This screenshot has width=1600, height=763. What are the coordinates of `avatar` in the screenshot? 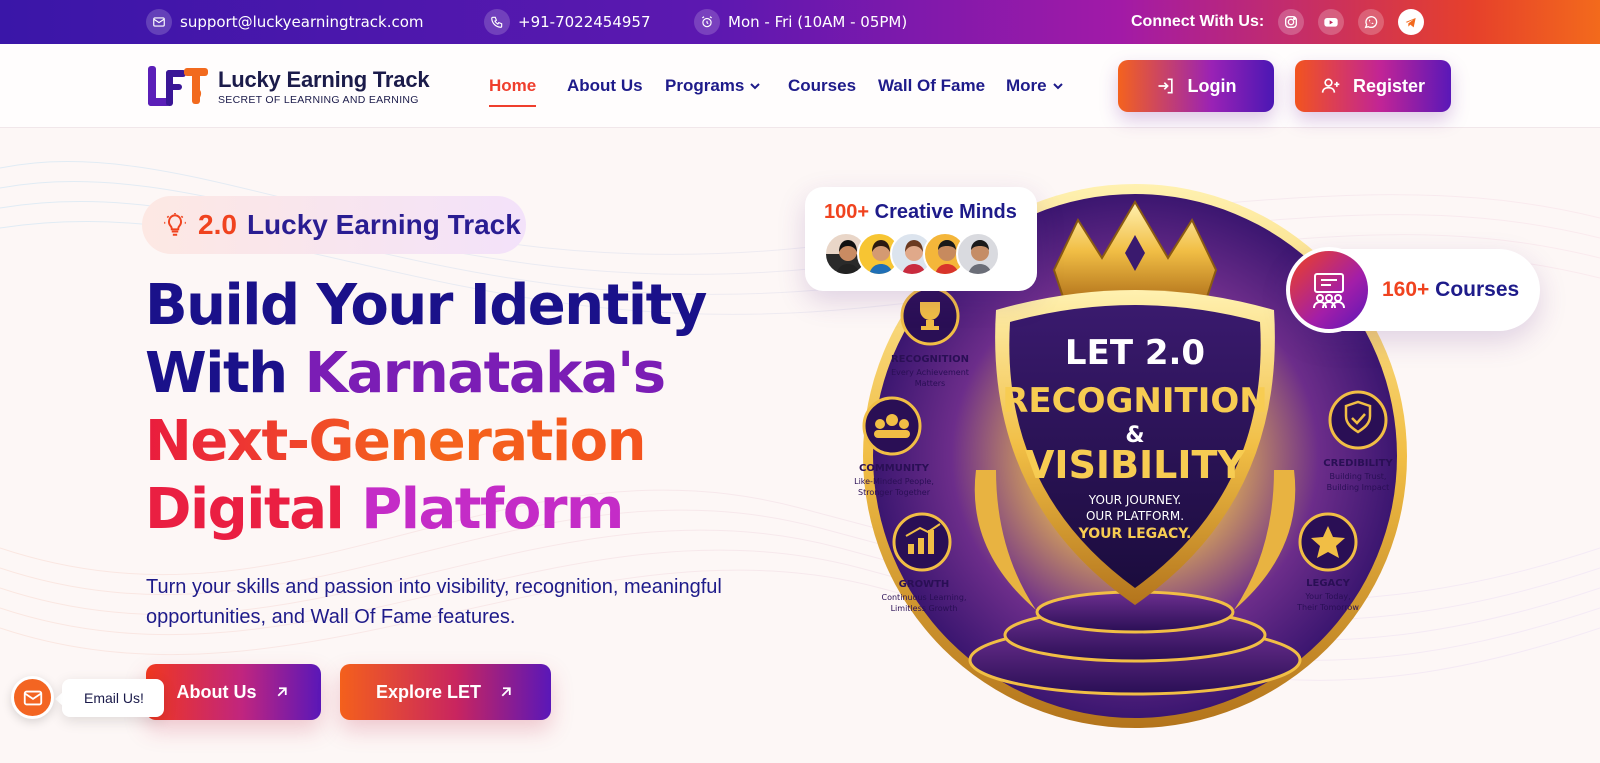 It's located at (978, 254).